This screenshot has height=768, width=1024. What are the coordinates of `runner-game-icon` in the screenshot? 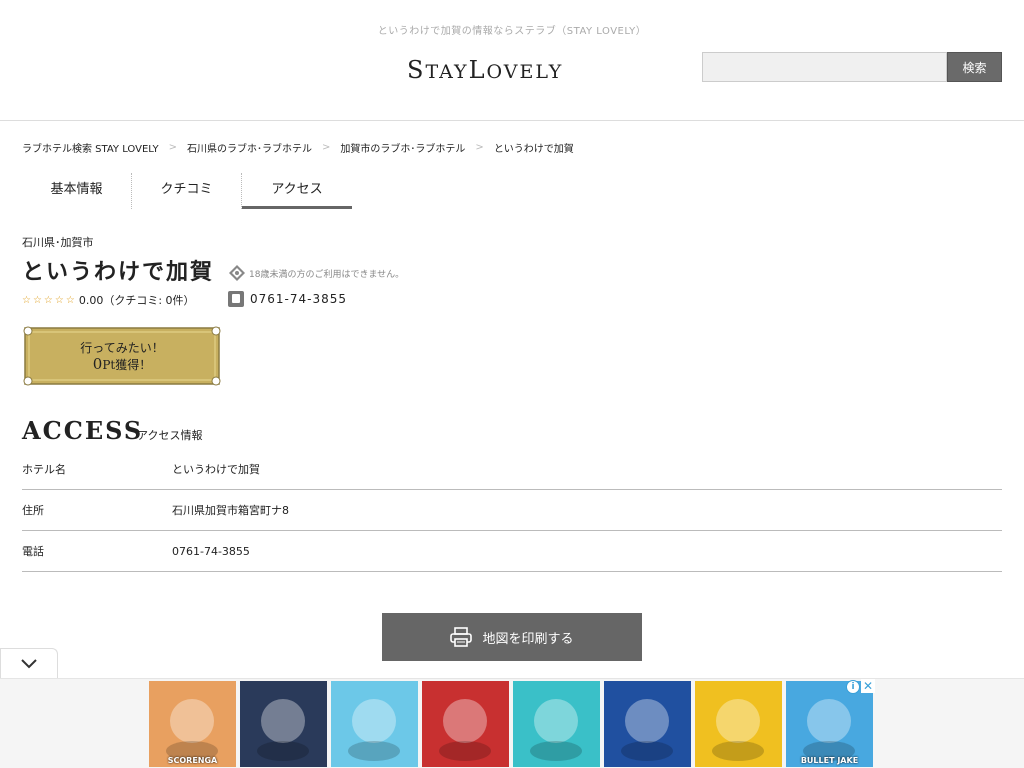 It's located at (192, 730).